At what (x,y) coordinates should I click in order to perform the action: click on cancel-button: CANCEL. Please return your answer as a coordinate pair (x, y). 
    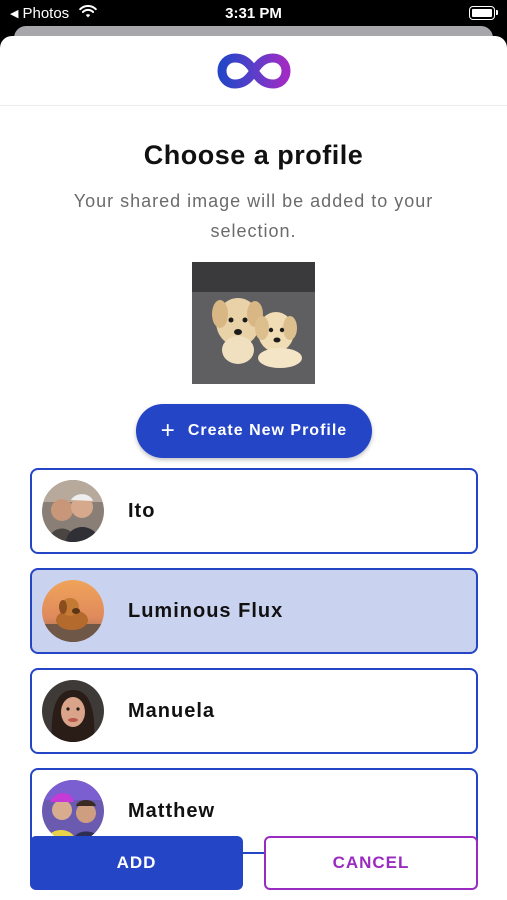
    Looking at the image, I should click on (371, 863).